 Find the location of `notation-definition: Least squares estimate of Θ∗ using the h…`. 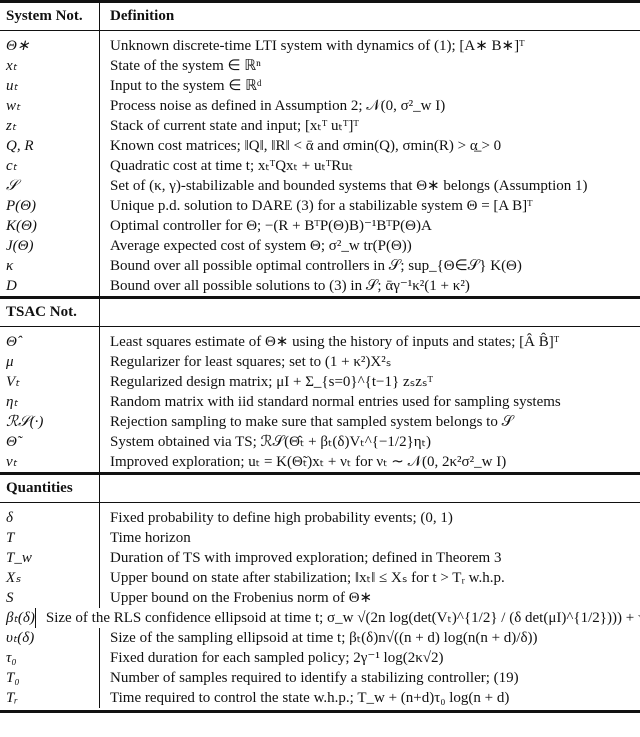

notation-definition: Least squares estimate of Θ∗ using the h… is located at coordinates (335, 342).